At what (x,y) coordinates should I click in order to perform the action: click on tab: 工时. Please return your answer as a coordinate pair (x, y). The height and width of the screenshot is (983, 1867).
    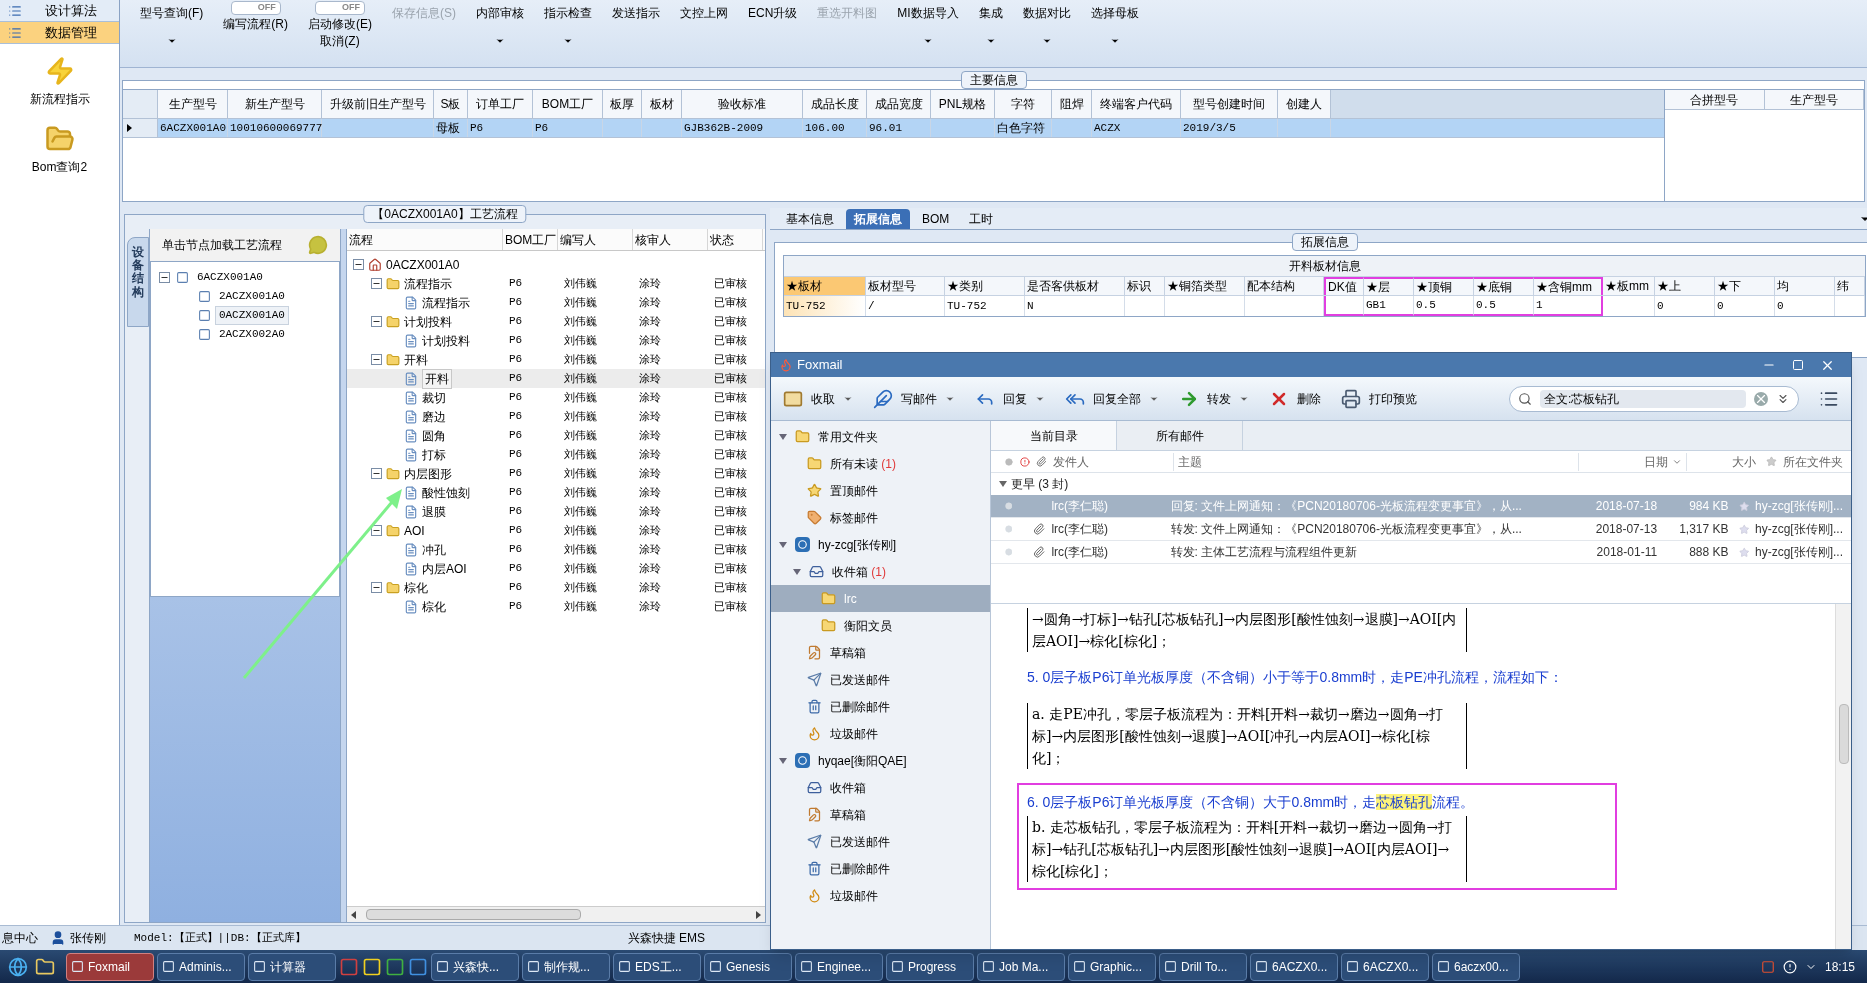
    Looking at the image, I should click on (981, 219).